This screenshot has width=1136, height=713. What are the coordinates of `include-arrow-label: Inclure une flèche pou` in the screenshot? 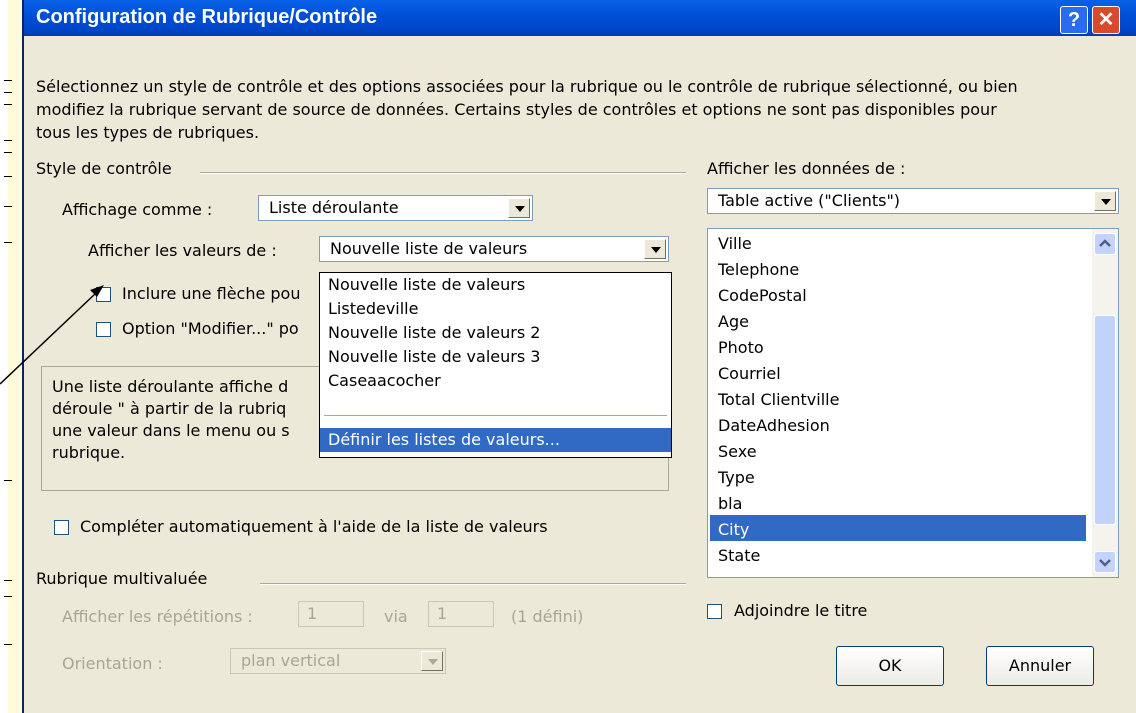 It's located at (211, 293).